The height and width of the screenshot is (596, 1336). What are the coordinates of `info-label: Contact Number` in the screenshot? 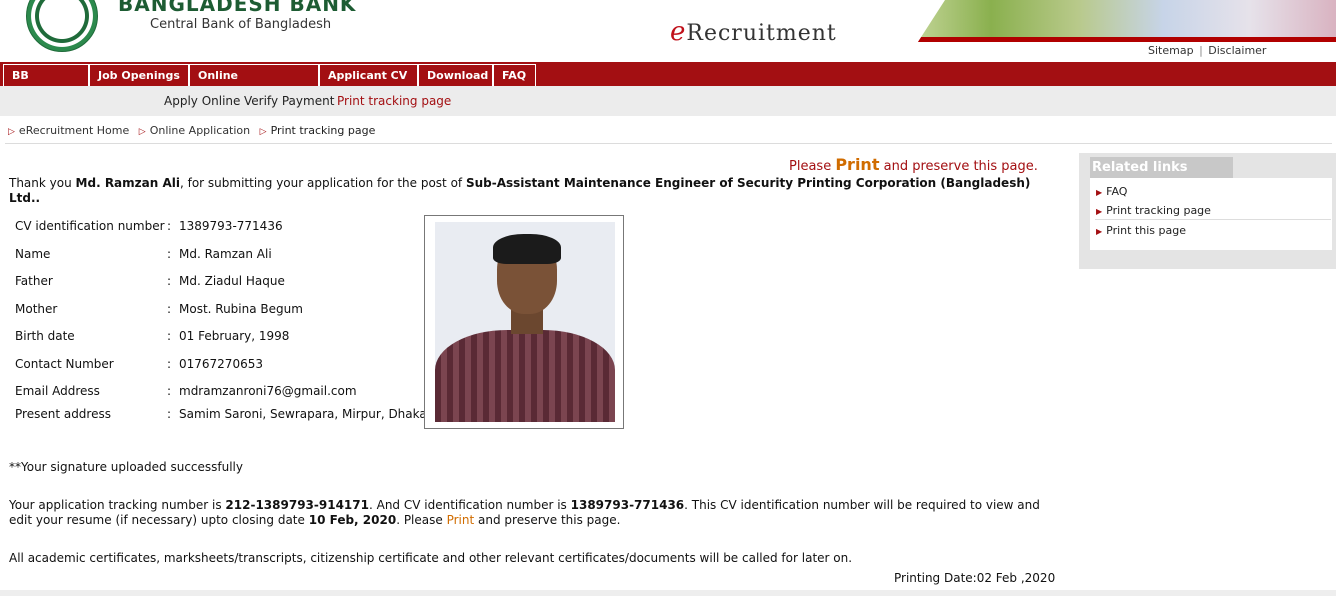 It's located at (64, 364).